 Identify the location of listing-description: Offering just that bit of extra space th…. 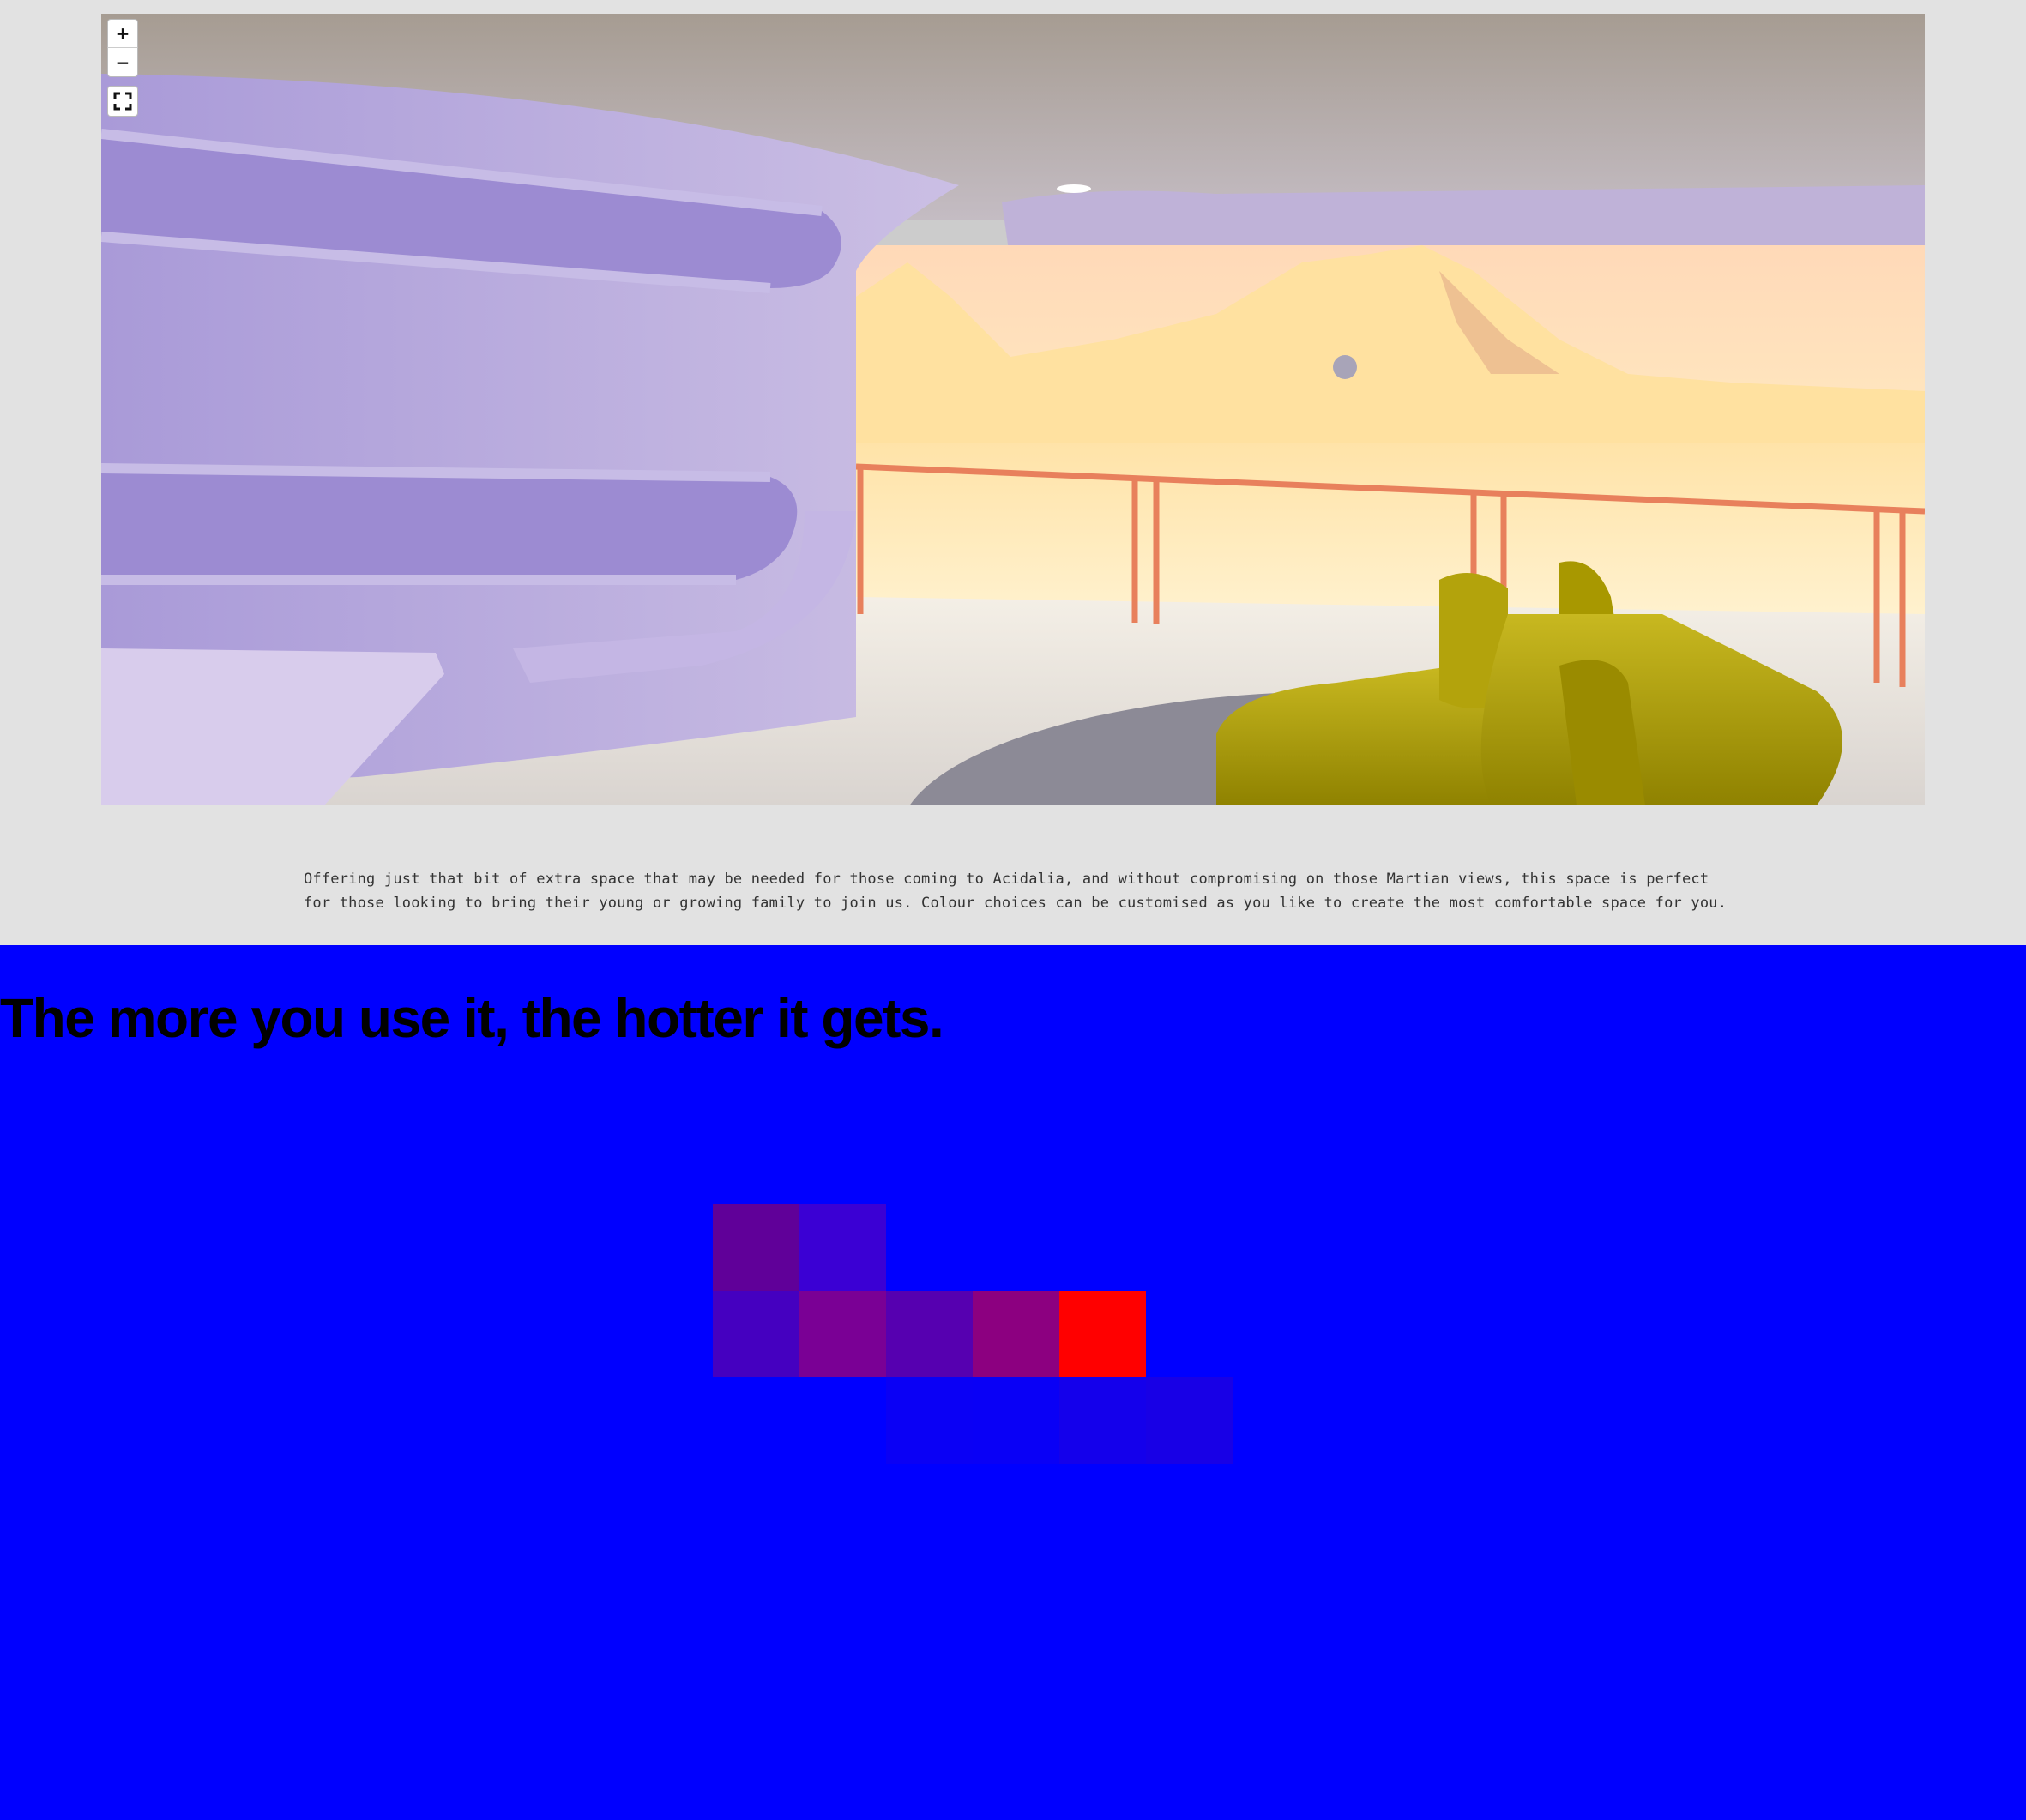
(1016, 892).